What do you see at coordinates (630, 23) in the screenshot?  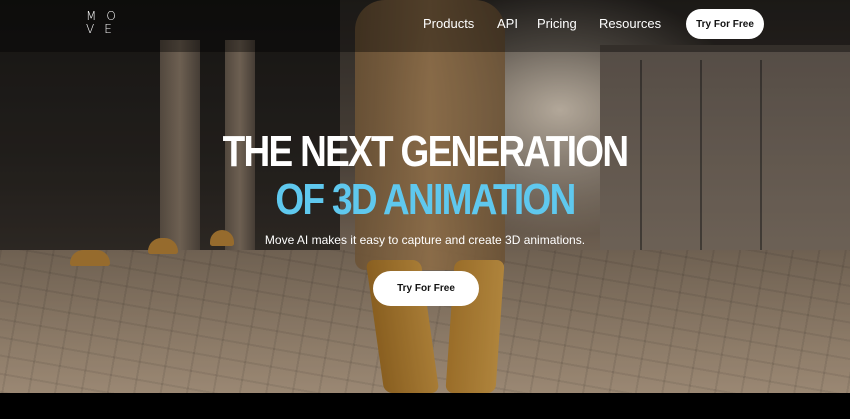 I see `nav-link-resources: Resources` at bounding box center [630, 23].